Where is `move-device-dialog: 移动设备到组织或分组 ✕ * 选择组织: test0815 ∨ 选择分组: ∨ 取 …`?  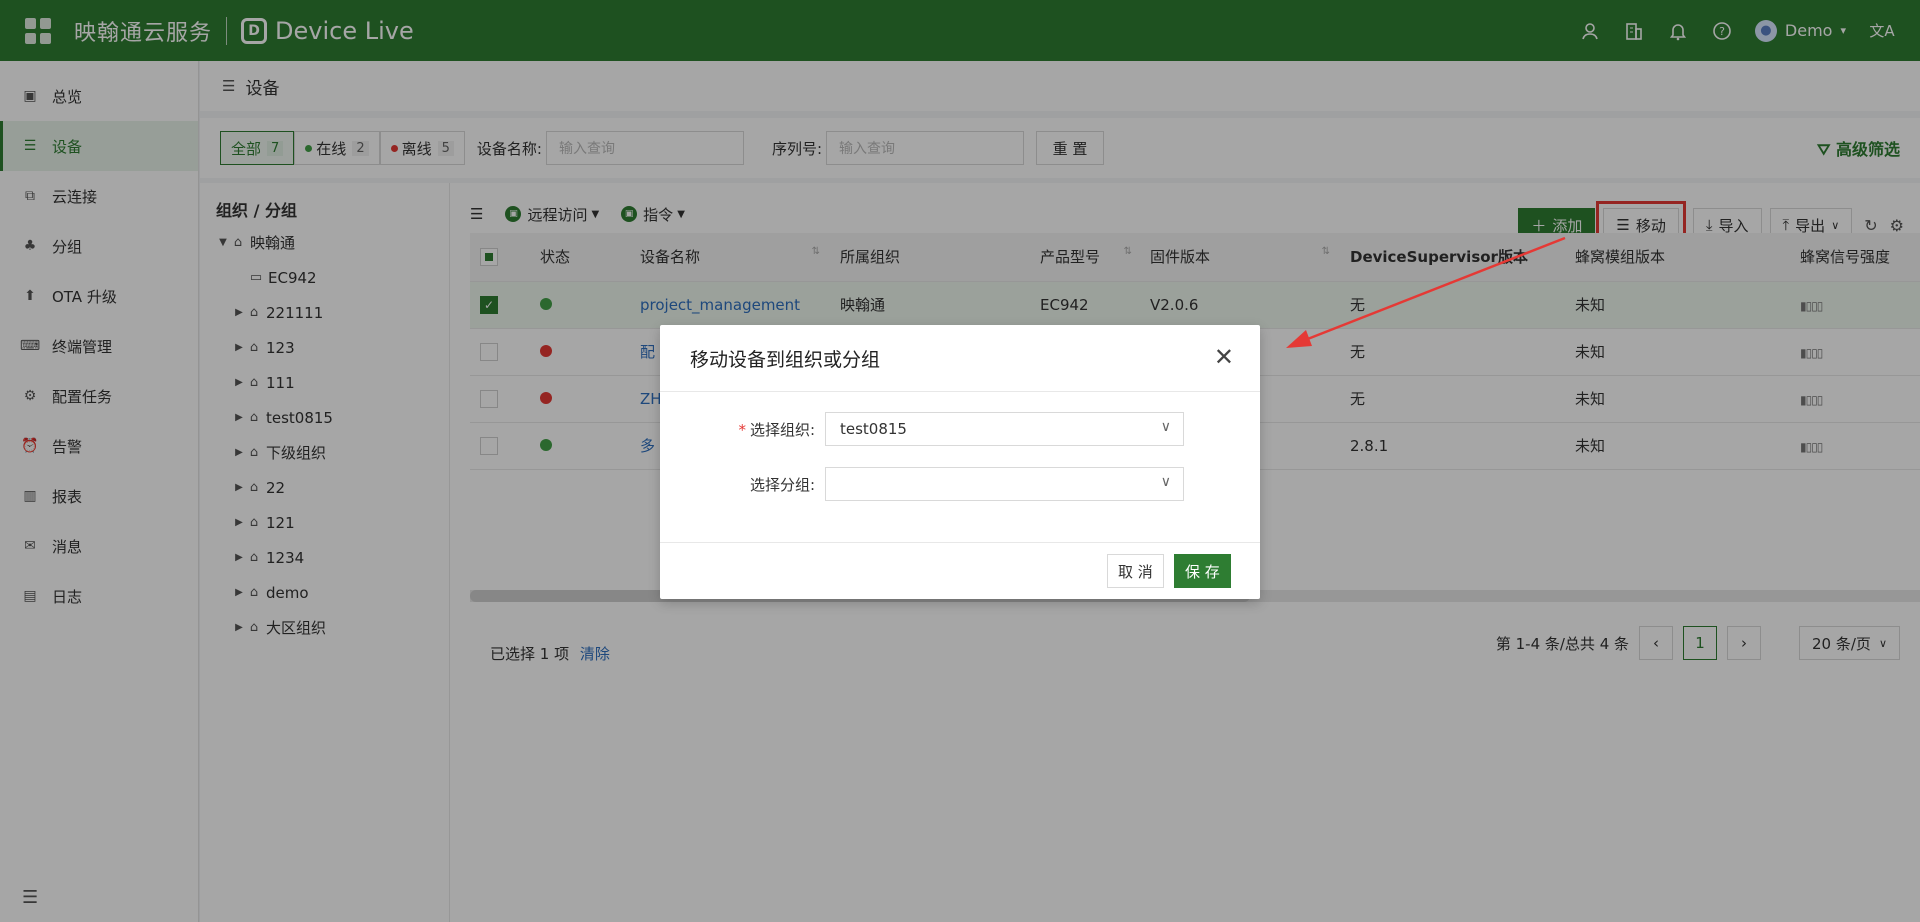
move-device-dialog: 移动设备到组织或分组 ✕ * 选择组织: test0815 ∨ 选择分组: ∨ 取 … is located at coordinates (960, 462).